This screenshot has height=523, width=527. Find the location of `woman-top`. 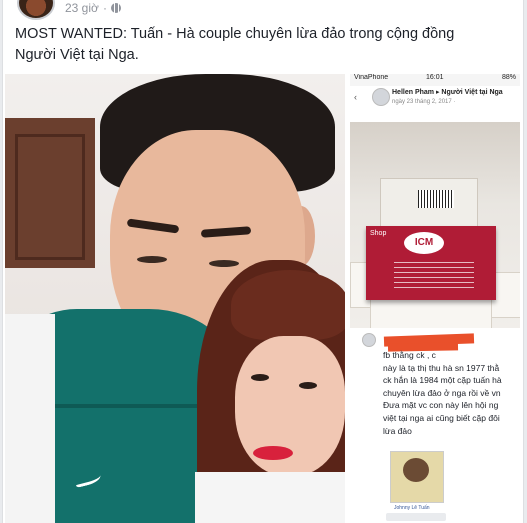

woman-top is located at coordinates (270, 497).